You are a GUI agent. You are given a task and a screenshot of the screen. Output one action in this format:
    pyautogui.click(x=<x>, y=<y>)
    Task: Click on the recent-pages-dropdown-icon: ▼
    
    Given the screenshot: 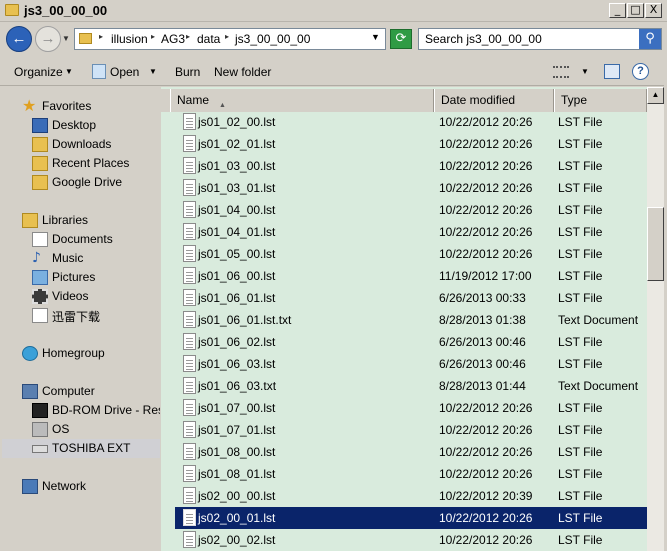 What is the action you would take?
    pyautogui.click(x=66, y=38)
    